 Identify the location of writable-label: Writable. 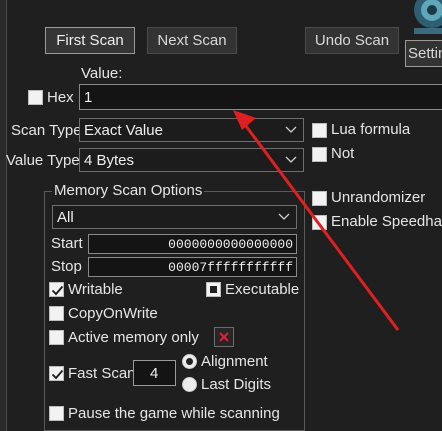
(95, 289).